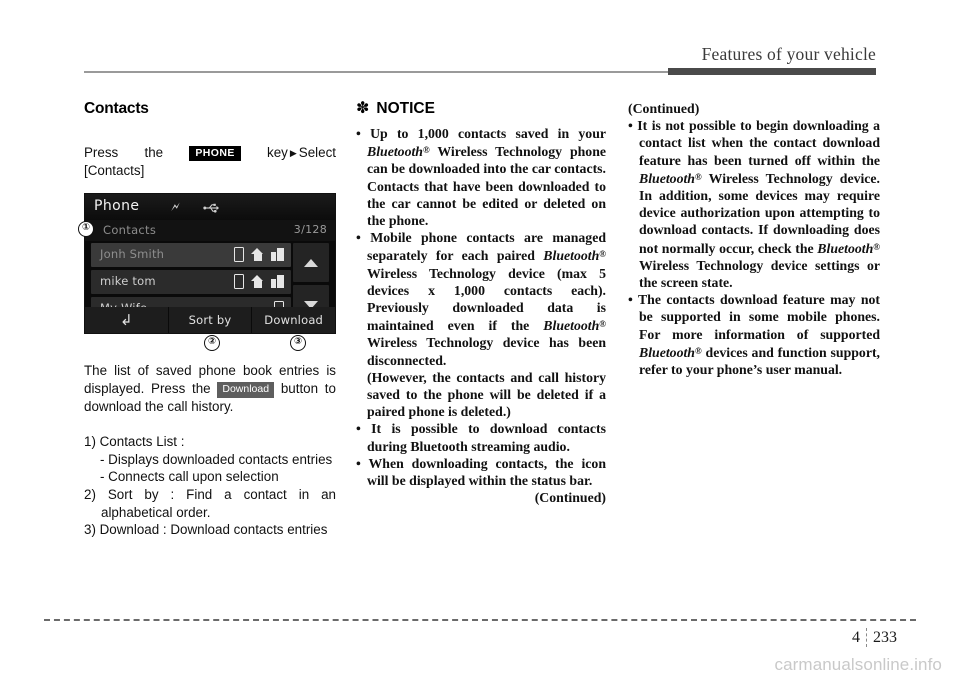 This screenshot has width=960, height=689. What do you see at coordinates (293, 320) in the screenshot?
I see `download-button: Download` at bounding box center [293, 320].